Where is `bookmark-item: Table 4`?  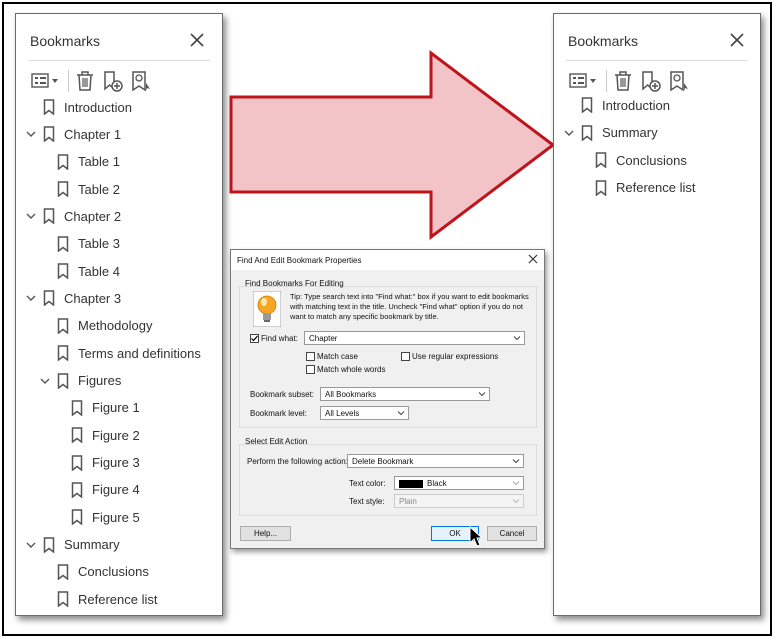
bookmark-item: Table 4 is located at coordinates (79, 271).